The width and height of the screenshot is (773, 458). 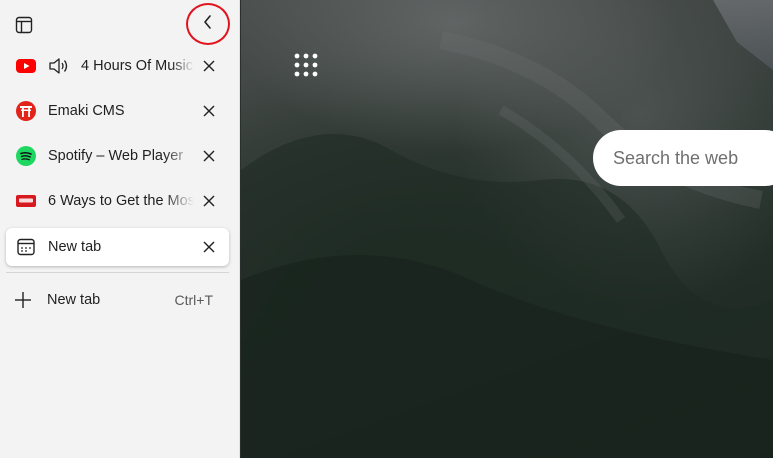 I want to click on sidebar-panel-icon, so click(x=24, y=25).